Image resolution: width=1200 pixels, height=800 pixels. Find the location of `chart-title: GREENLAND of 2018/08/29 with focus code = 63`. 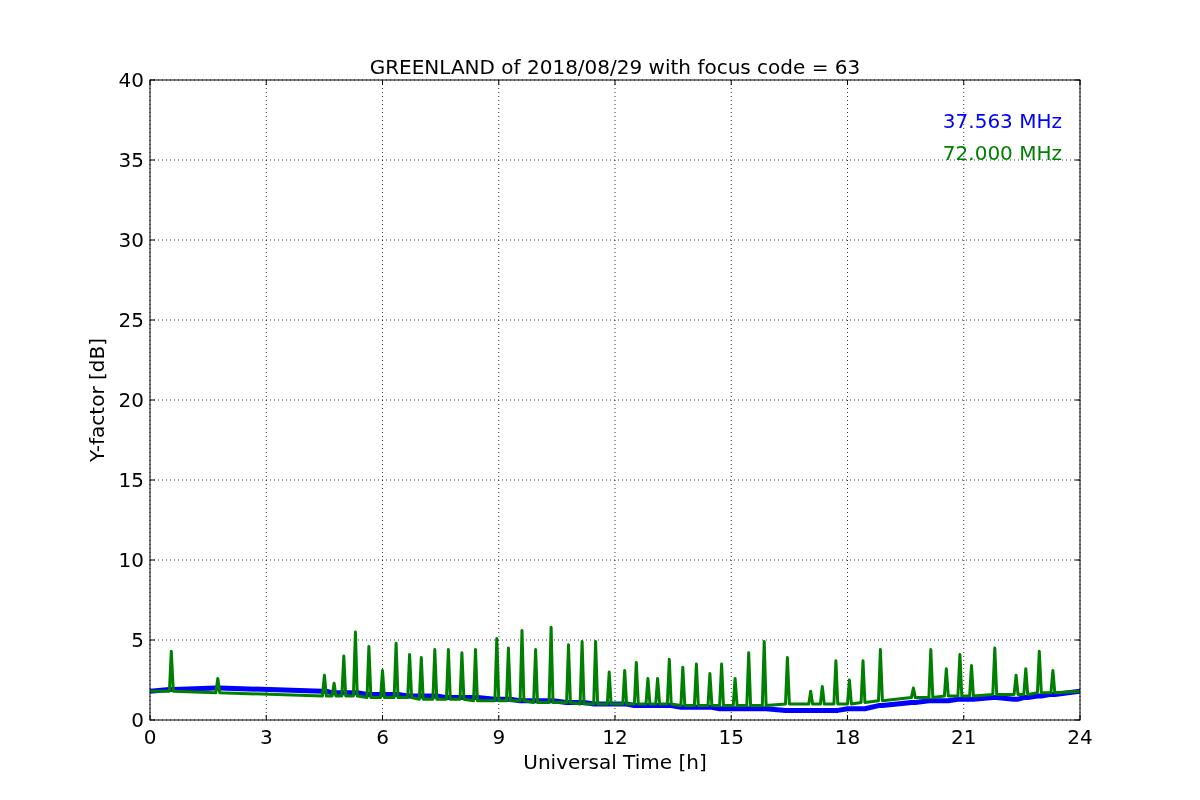

chart-title: GREENLAND of 2018/08/29 with focus code = 63 is located at coordinates (615, 67).